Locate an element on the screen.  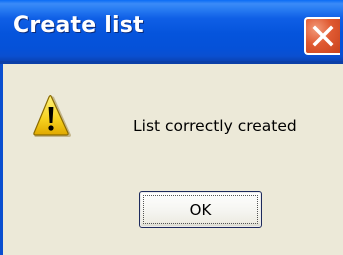
ok-button: OK is located at coordinates (200, 209).